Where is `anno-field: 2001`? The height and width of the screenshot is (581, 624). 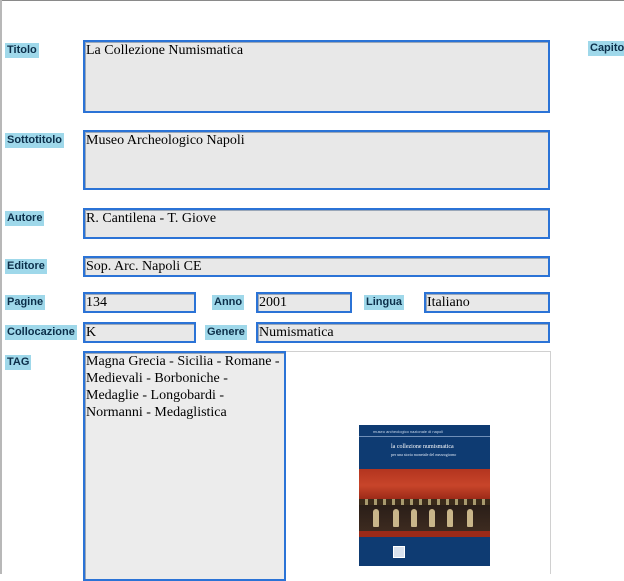
anno-field: 2001 is located at coordinates (304, 302).